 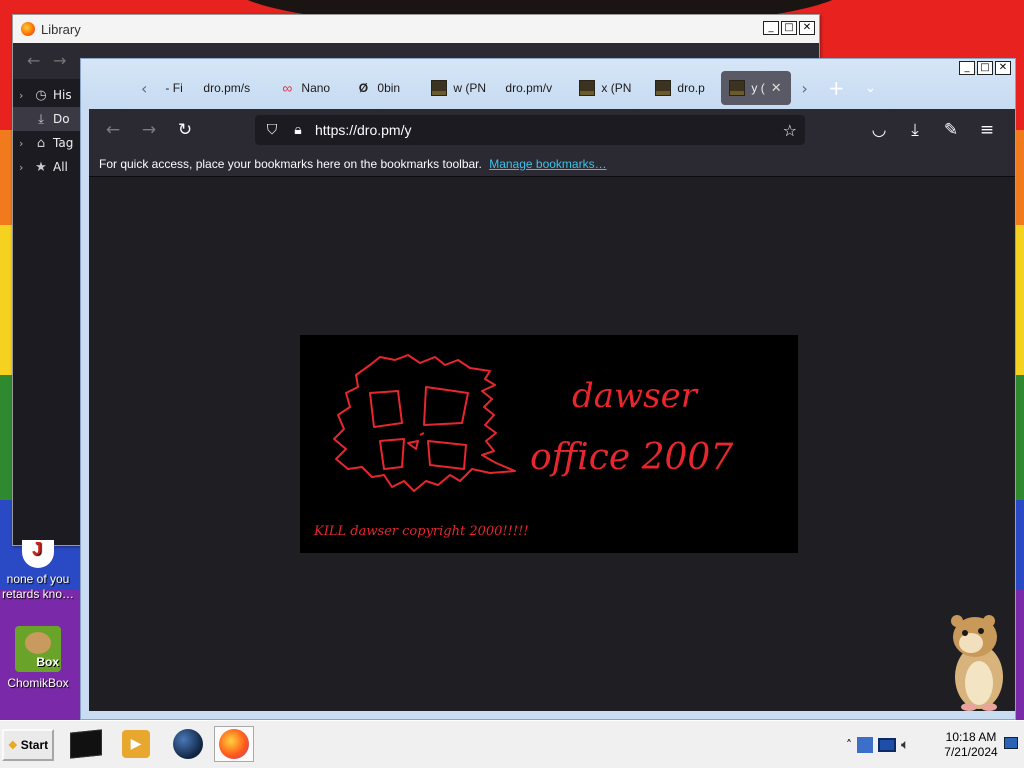 What do you see at coordinates (616, 88) in the screenshot?
I see `tab-label: x (PN` at bounding box center [616, 88].